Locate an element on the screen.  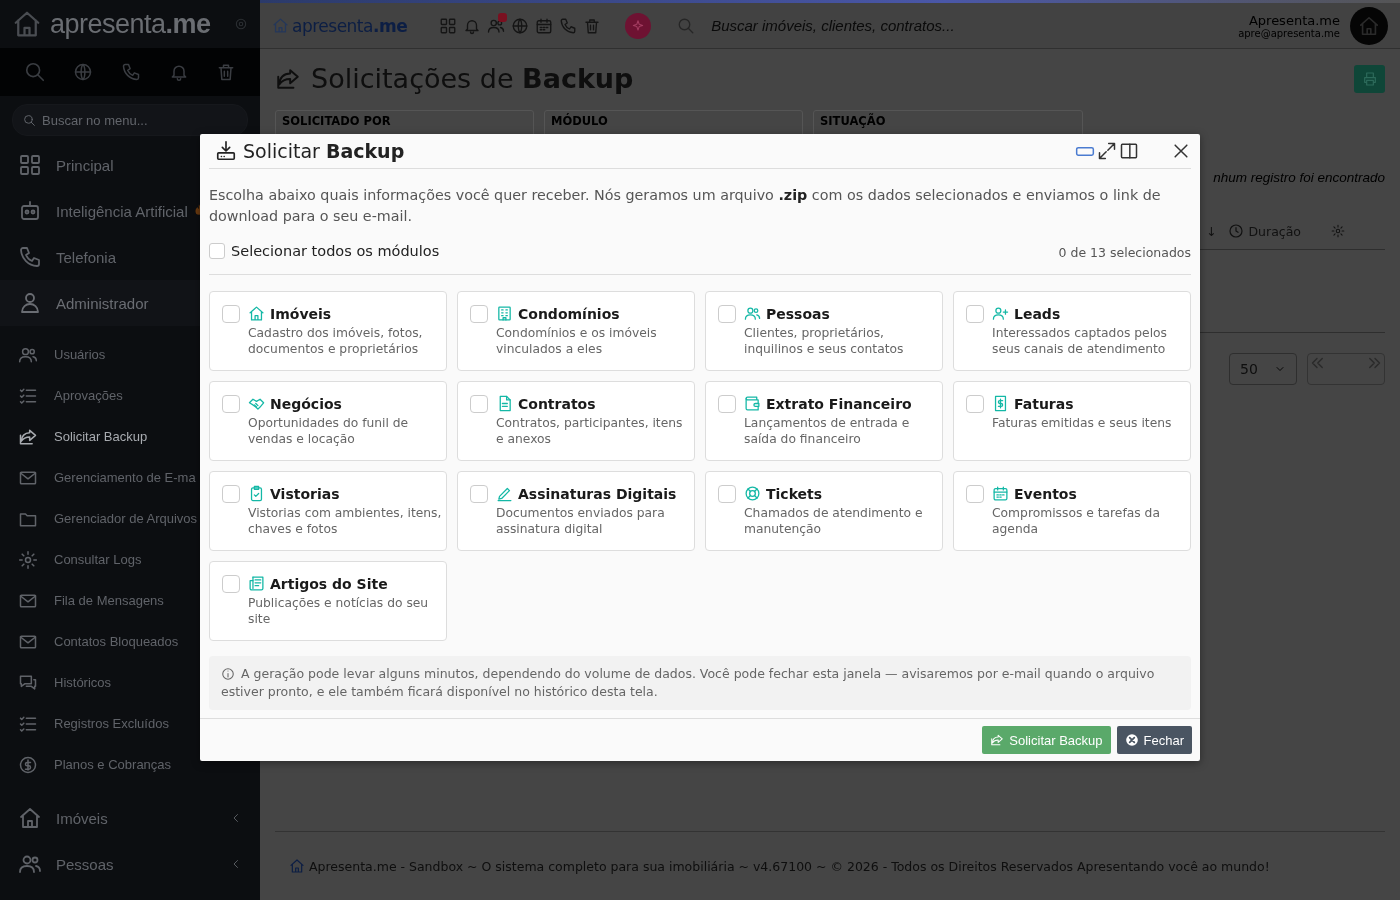
pen-icon is located at coordinates (504, 493).